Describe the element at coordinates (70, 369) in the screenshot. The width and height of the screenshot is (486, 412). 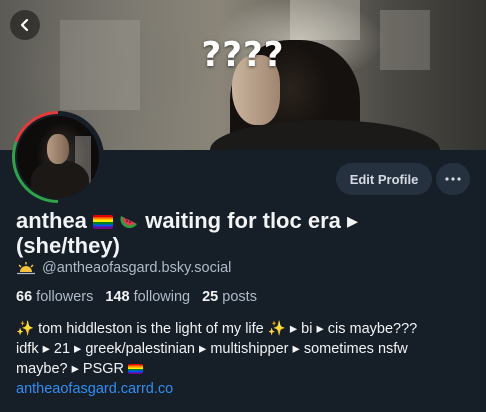
I see `bio-line-3-text: maybe? ▸ PSGR` at that location.